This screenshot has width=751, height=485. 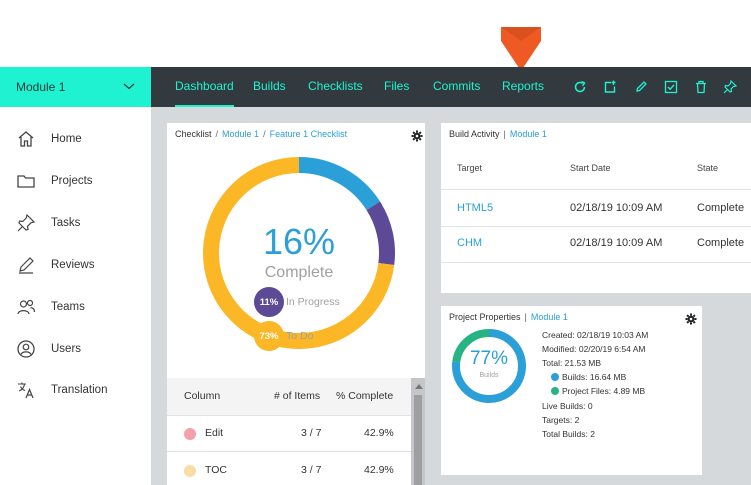 What do you see at coordinates (456, 87) in the screenshot?
I see `tab-commits: Commits` at bounding box center [456, 87].